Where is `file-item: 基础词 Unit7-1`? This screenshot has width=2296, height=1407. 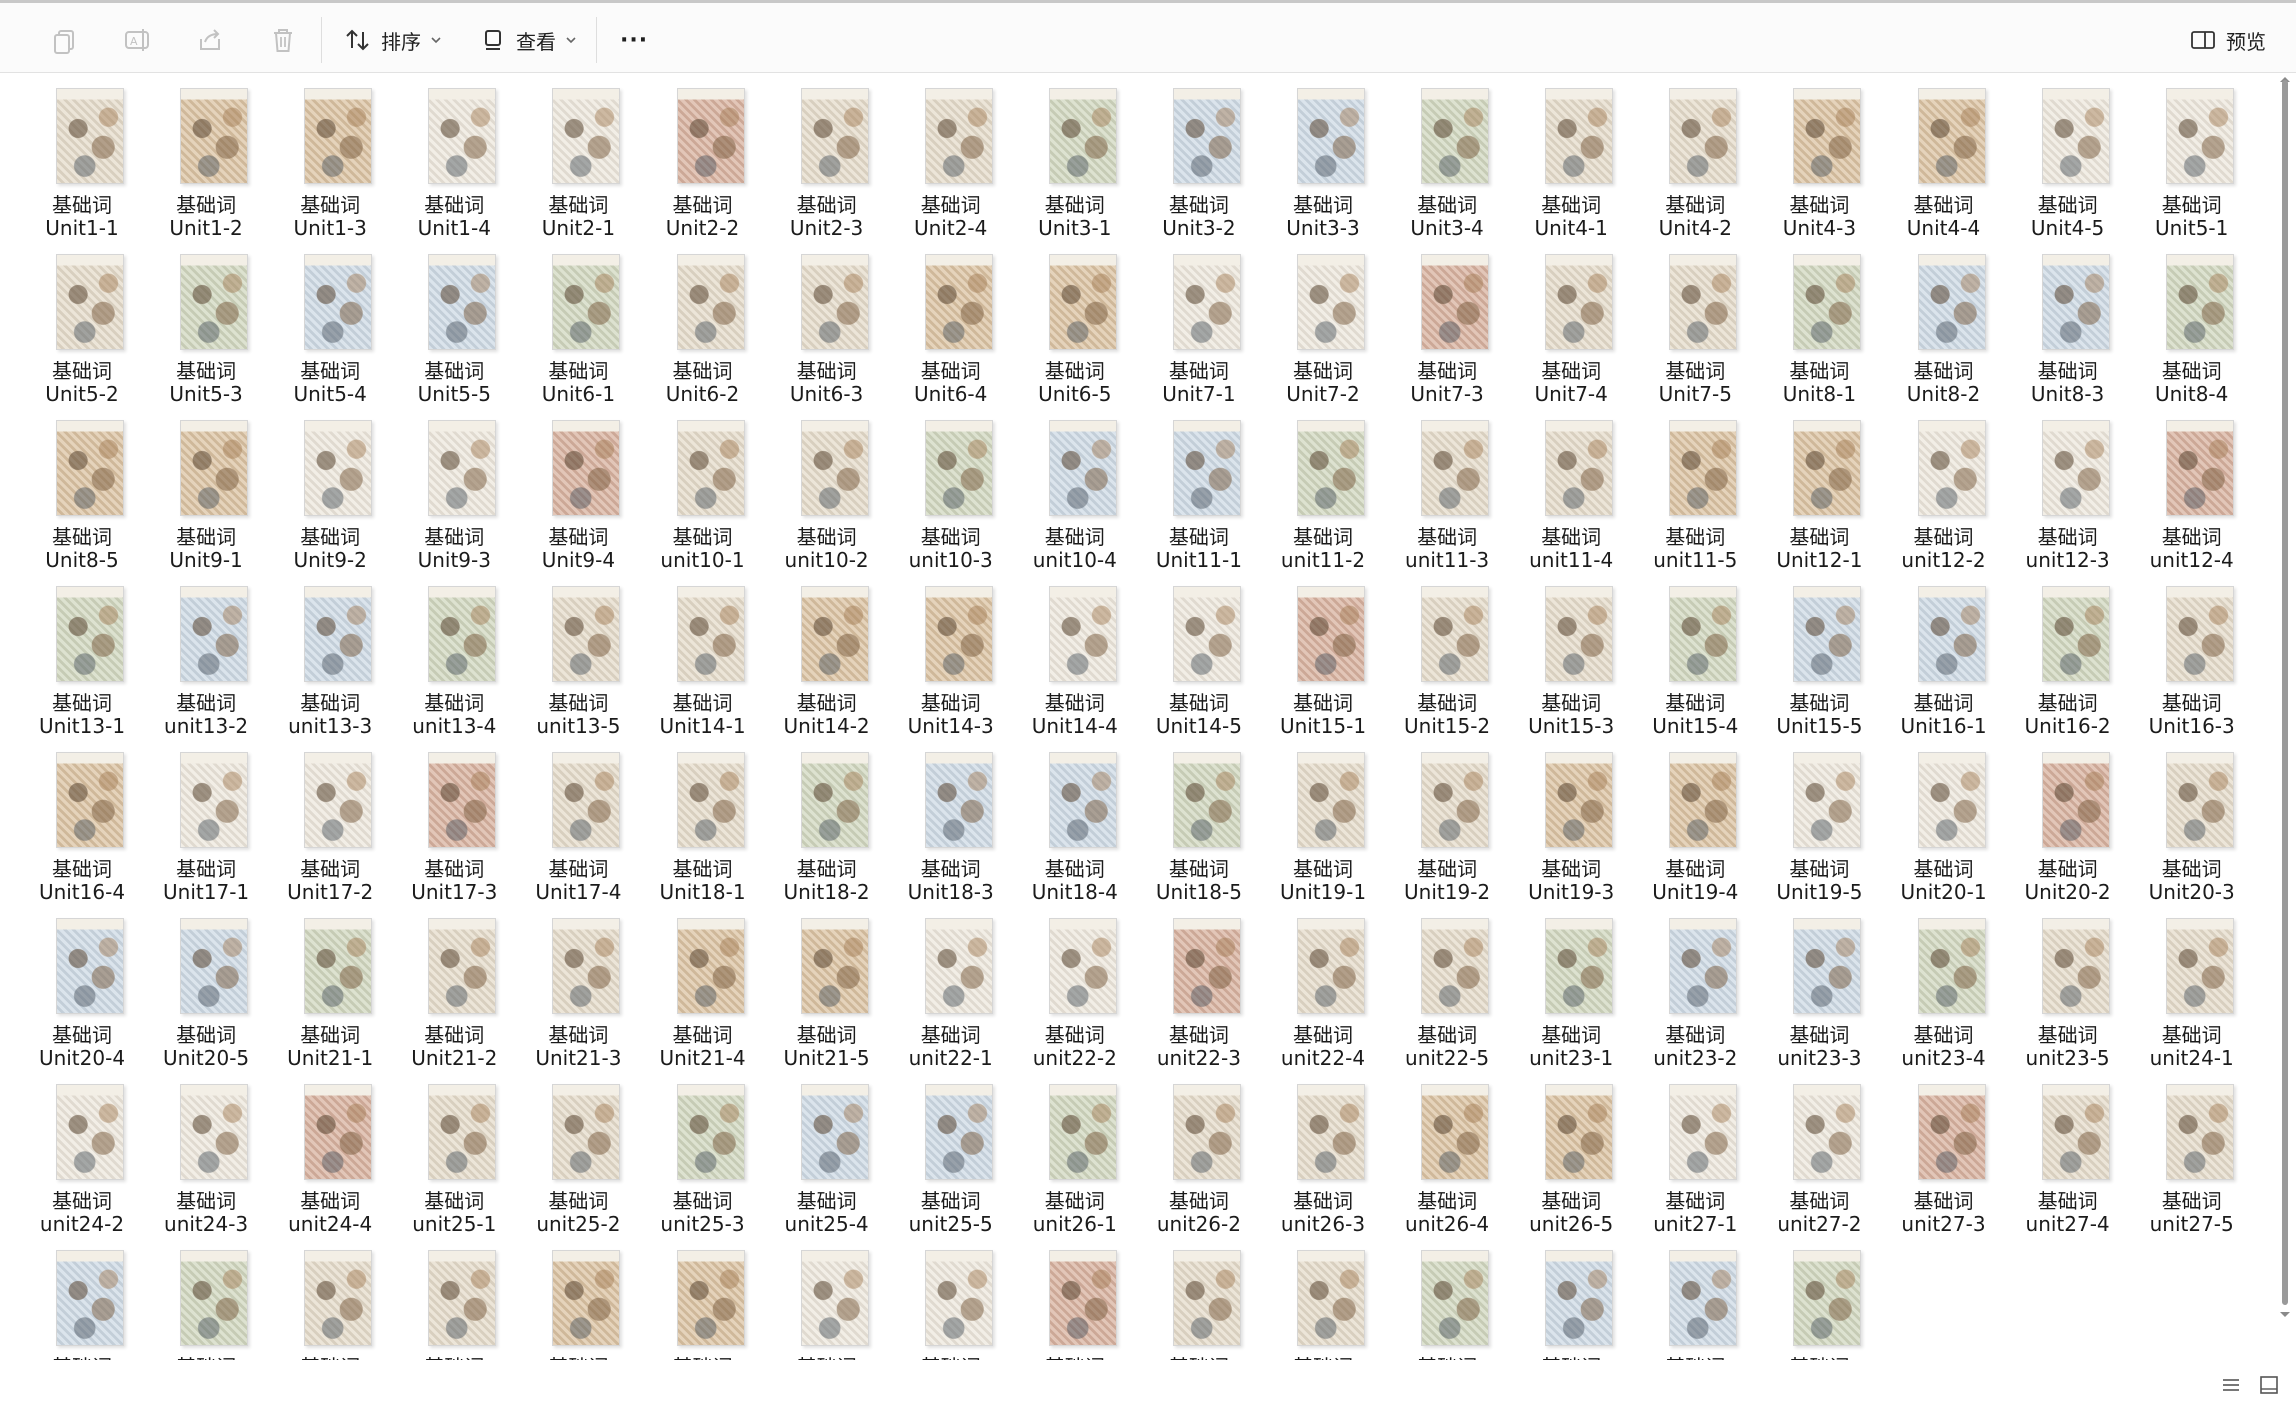 file-item: 基础词 Unit7-1 is located at coordinates (1199, 323).